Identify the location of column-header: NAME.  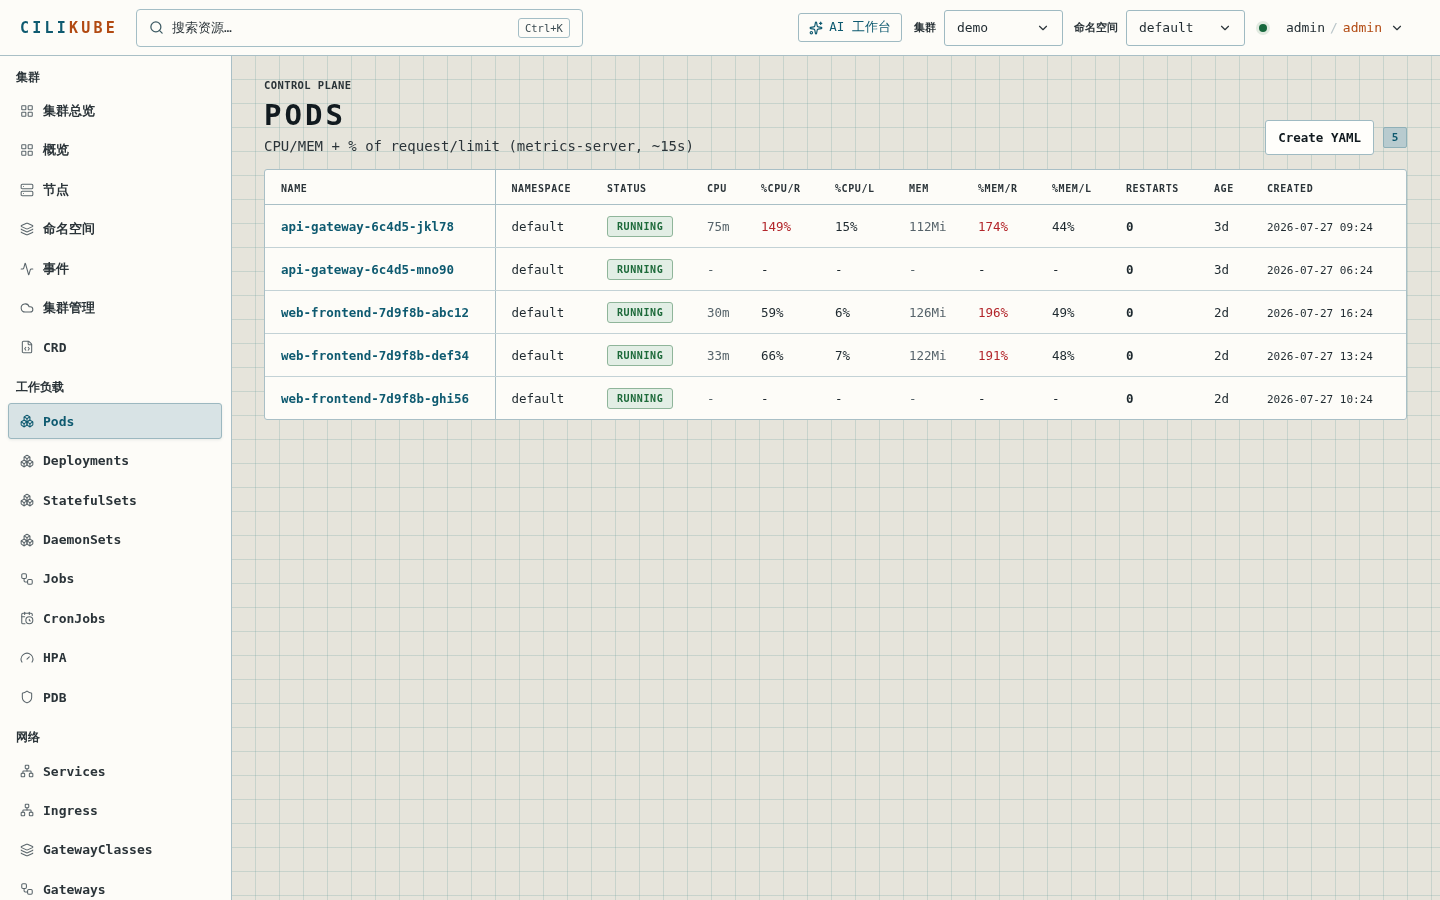
(294, 189).